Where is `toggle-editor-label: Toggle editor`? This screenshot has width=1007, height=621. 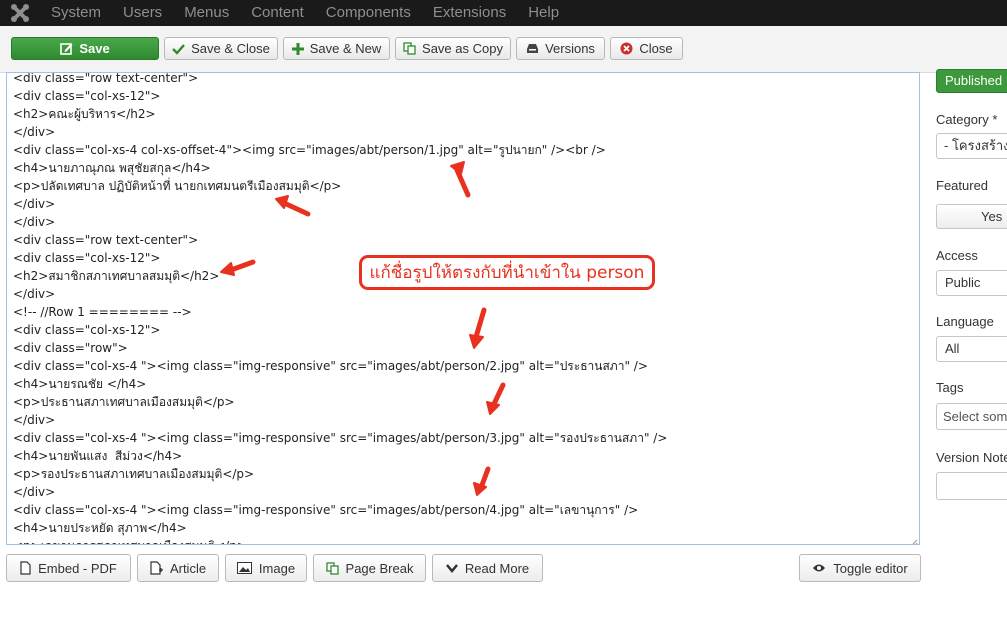
toggle-editor-label: Toggle editor is located at coordinates (870, 568).